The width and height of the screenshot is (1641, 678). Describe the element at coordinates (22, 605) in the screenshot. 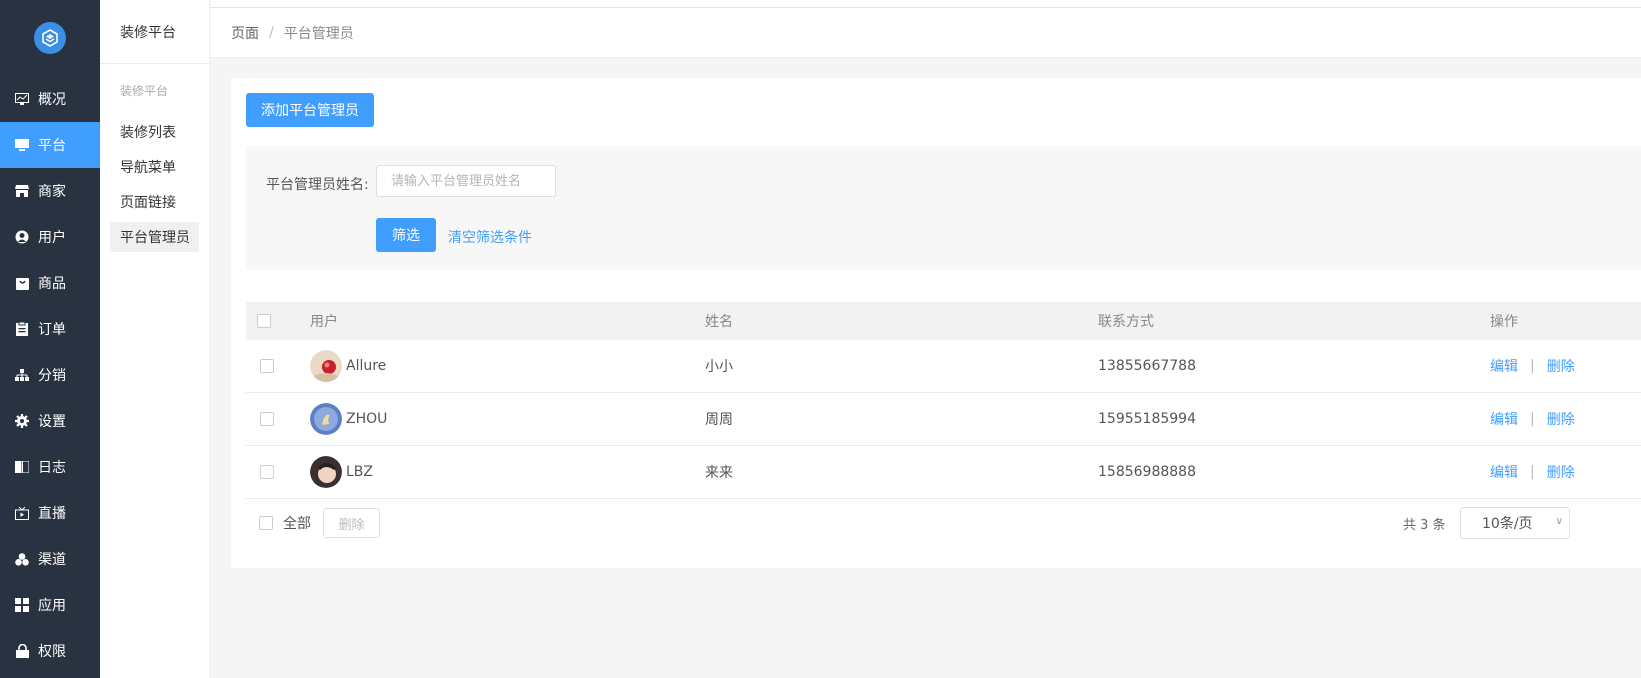

I see `grid-icon` at that location.